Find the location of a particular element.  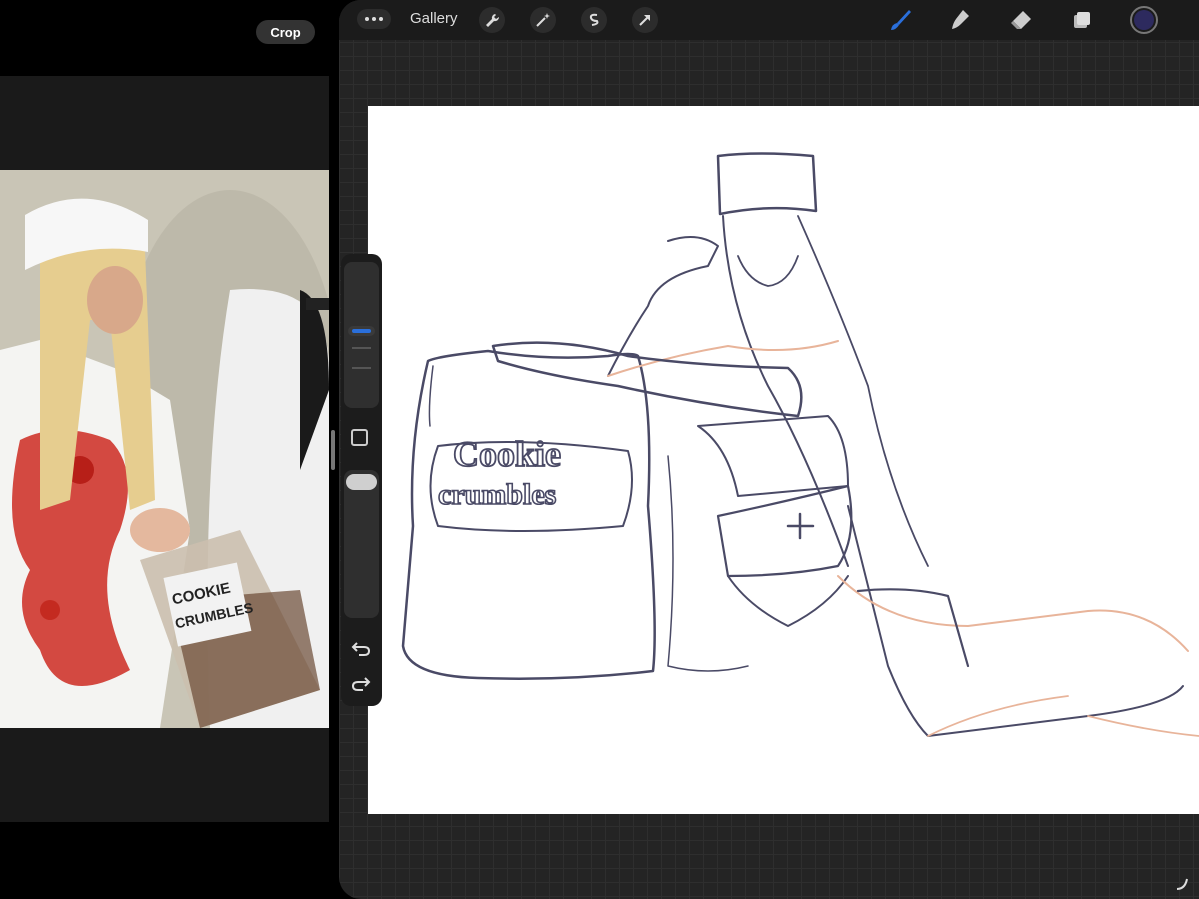

gallery-button: Gallery is located at coordinates (434, 18).